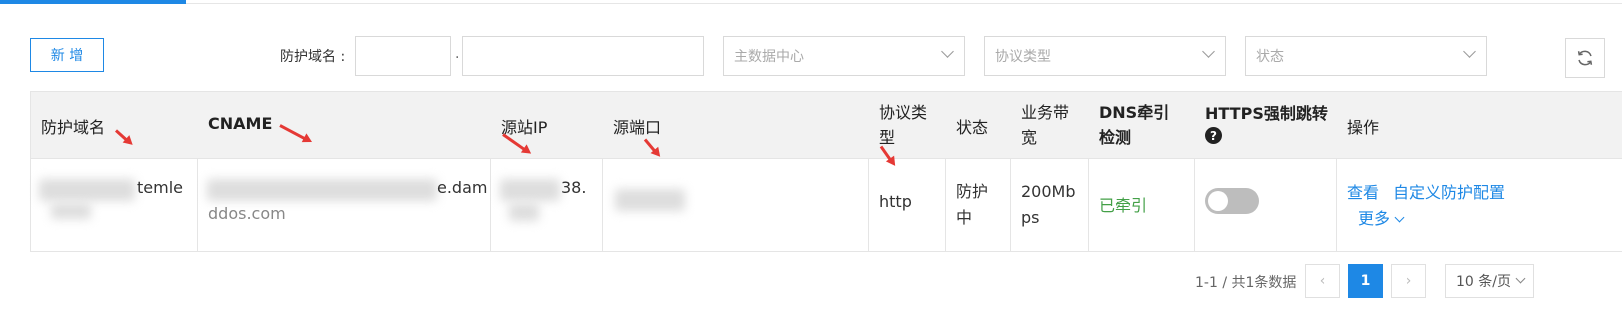  What do you see at coordinates (903, 125) in the screenshot?
I see `col-protocol: 协议类型` at bounding box center [903, 125].